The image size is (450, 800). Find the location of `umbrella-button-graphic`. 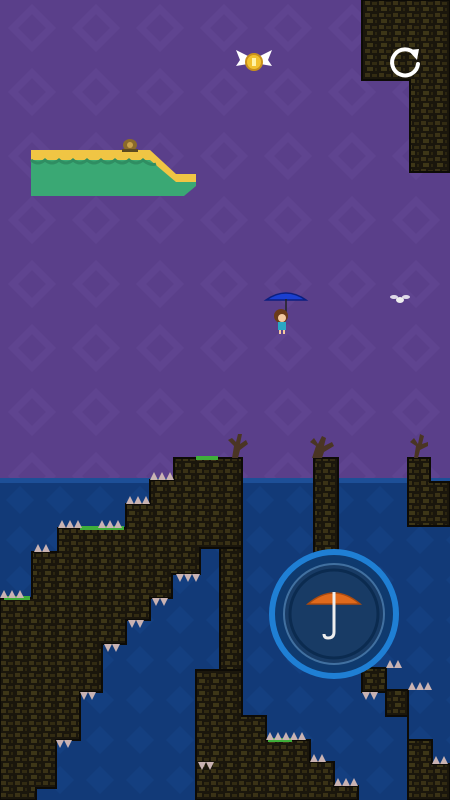

umbrella-button-graphic is located at coordinates (334, 614).